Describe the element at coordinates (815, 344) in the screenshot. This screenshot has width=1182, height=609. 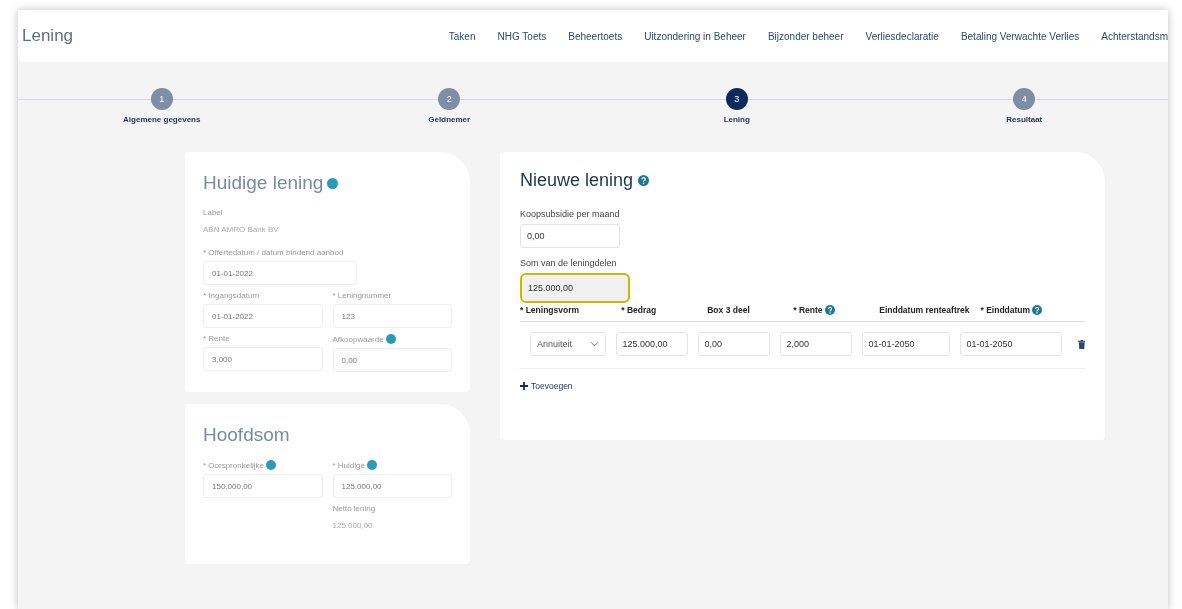
I see `input-field: 2,000` at that location.